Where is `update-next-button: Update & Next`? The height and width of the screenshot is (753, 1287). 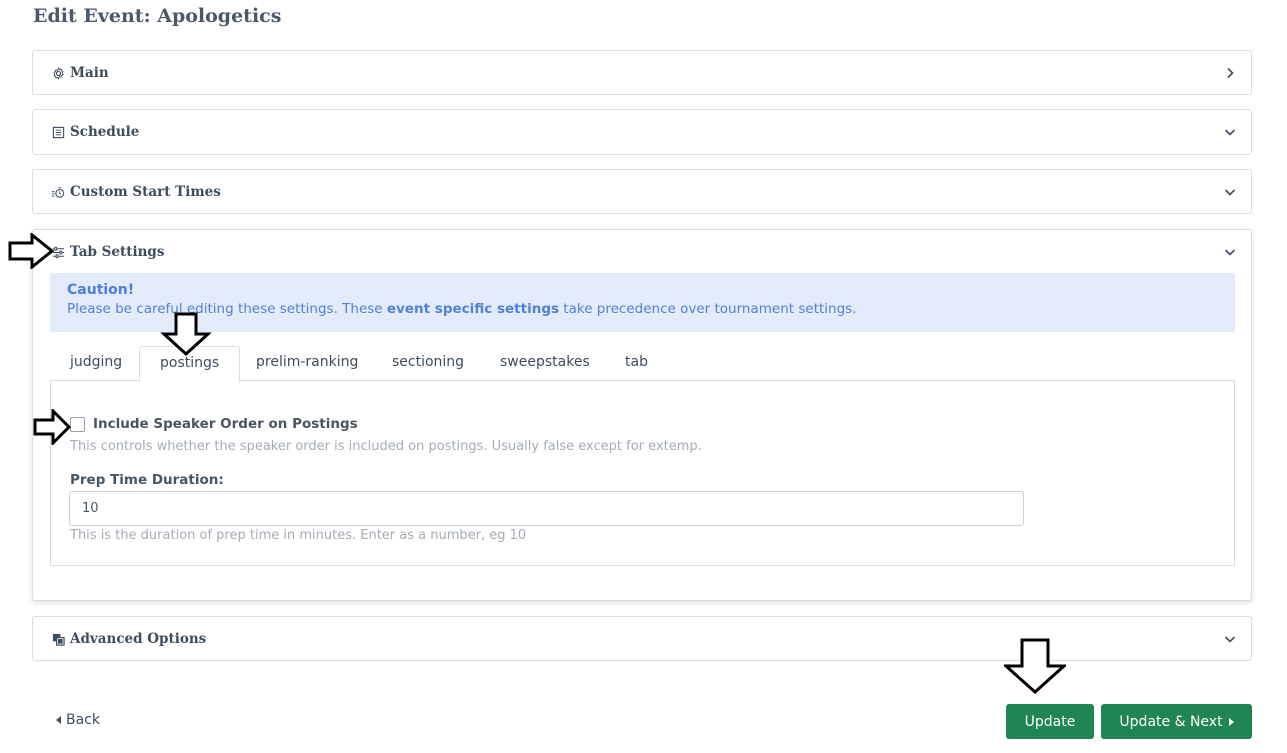 update-next-button: Update & Next is located at coordinates (1176, 721).